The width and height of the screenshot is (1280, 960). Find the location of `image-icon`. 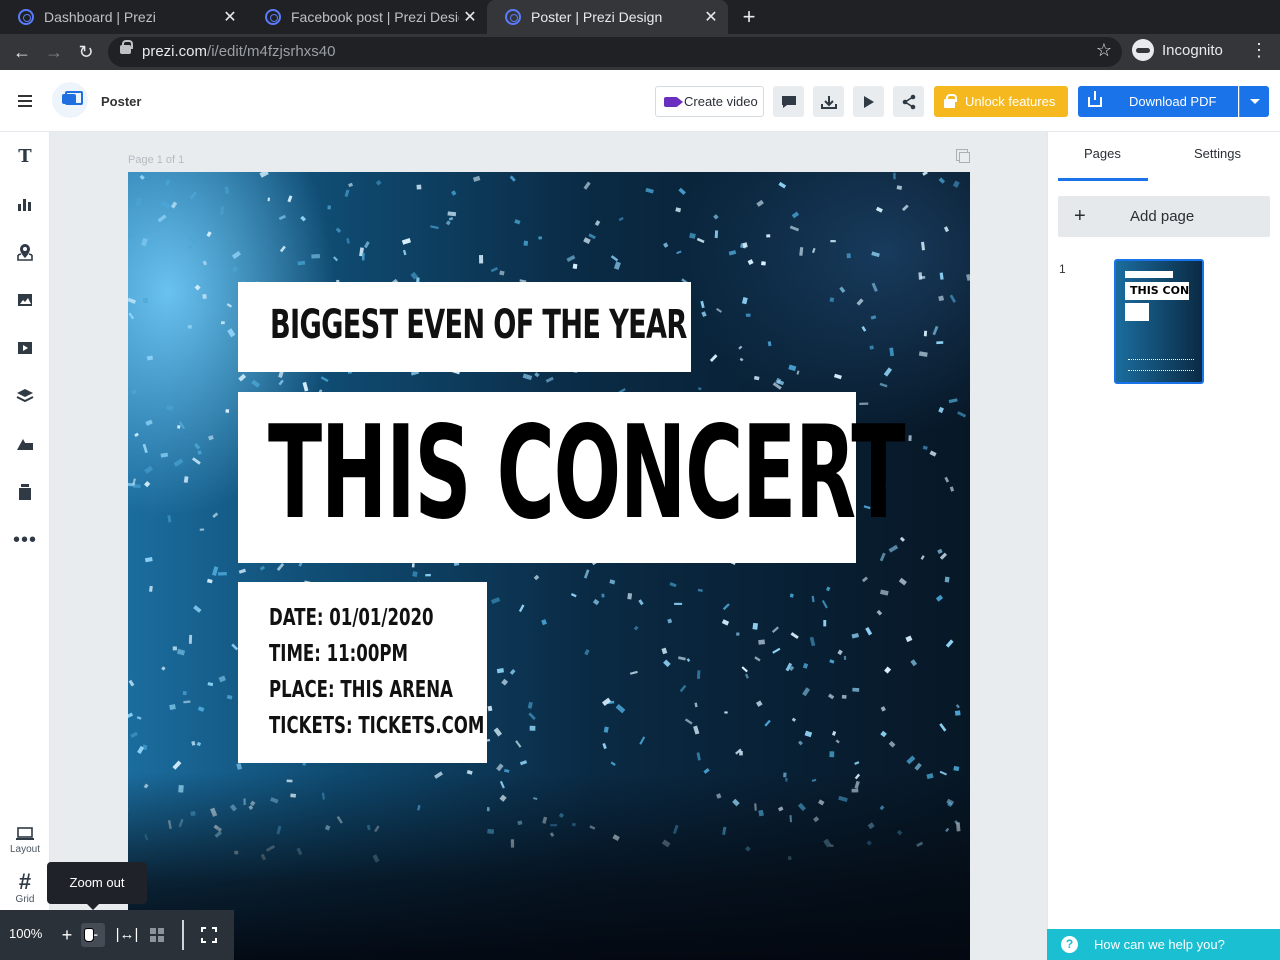

image-icon is located at coordinates (25, 300).